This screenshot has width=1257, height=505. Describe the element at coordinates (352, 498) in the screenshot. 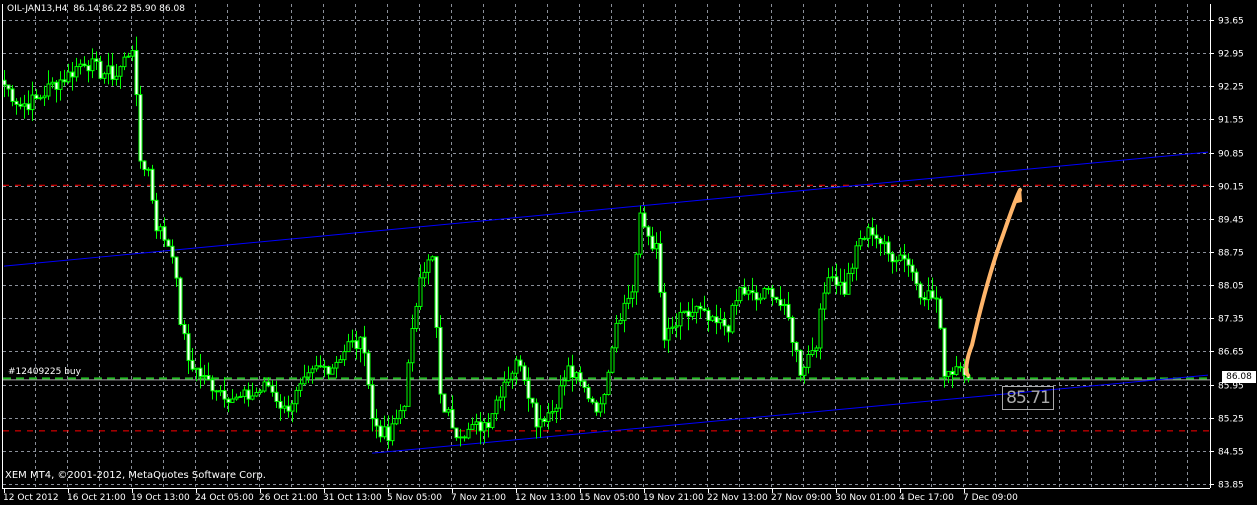

I see `time-tick-label: 31 Oct 13:00` at that location.